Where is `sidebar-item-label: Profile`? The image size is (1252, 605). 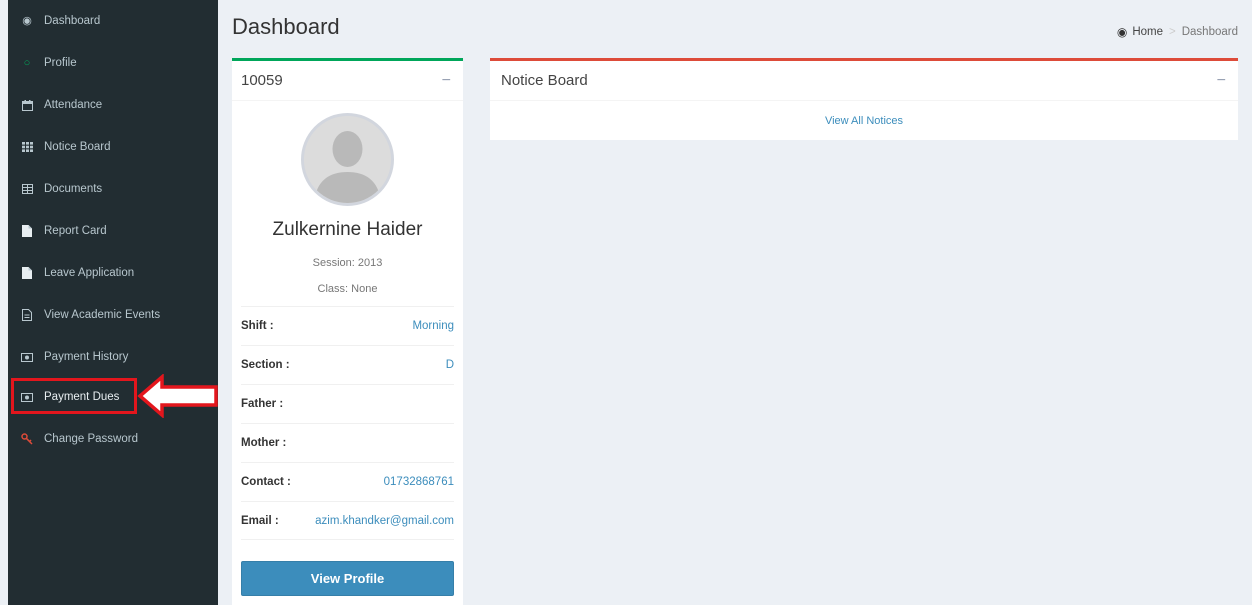
sidebar-item-label: Profile is located at coordinates (60, 63).